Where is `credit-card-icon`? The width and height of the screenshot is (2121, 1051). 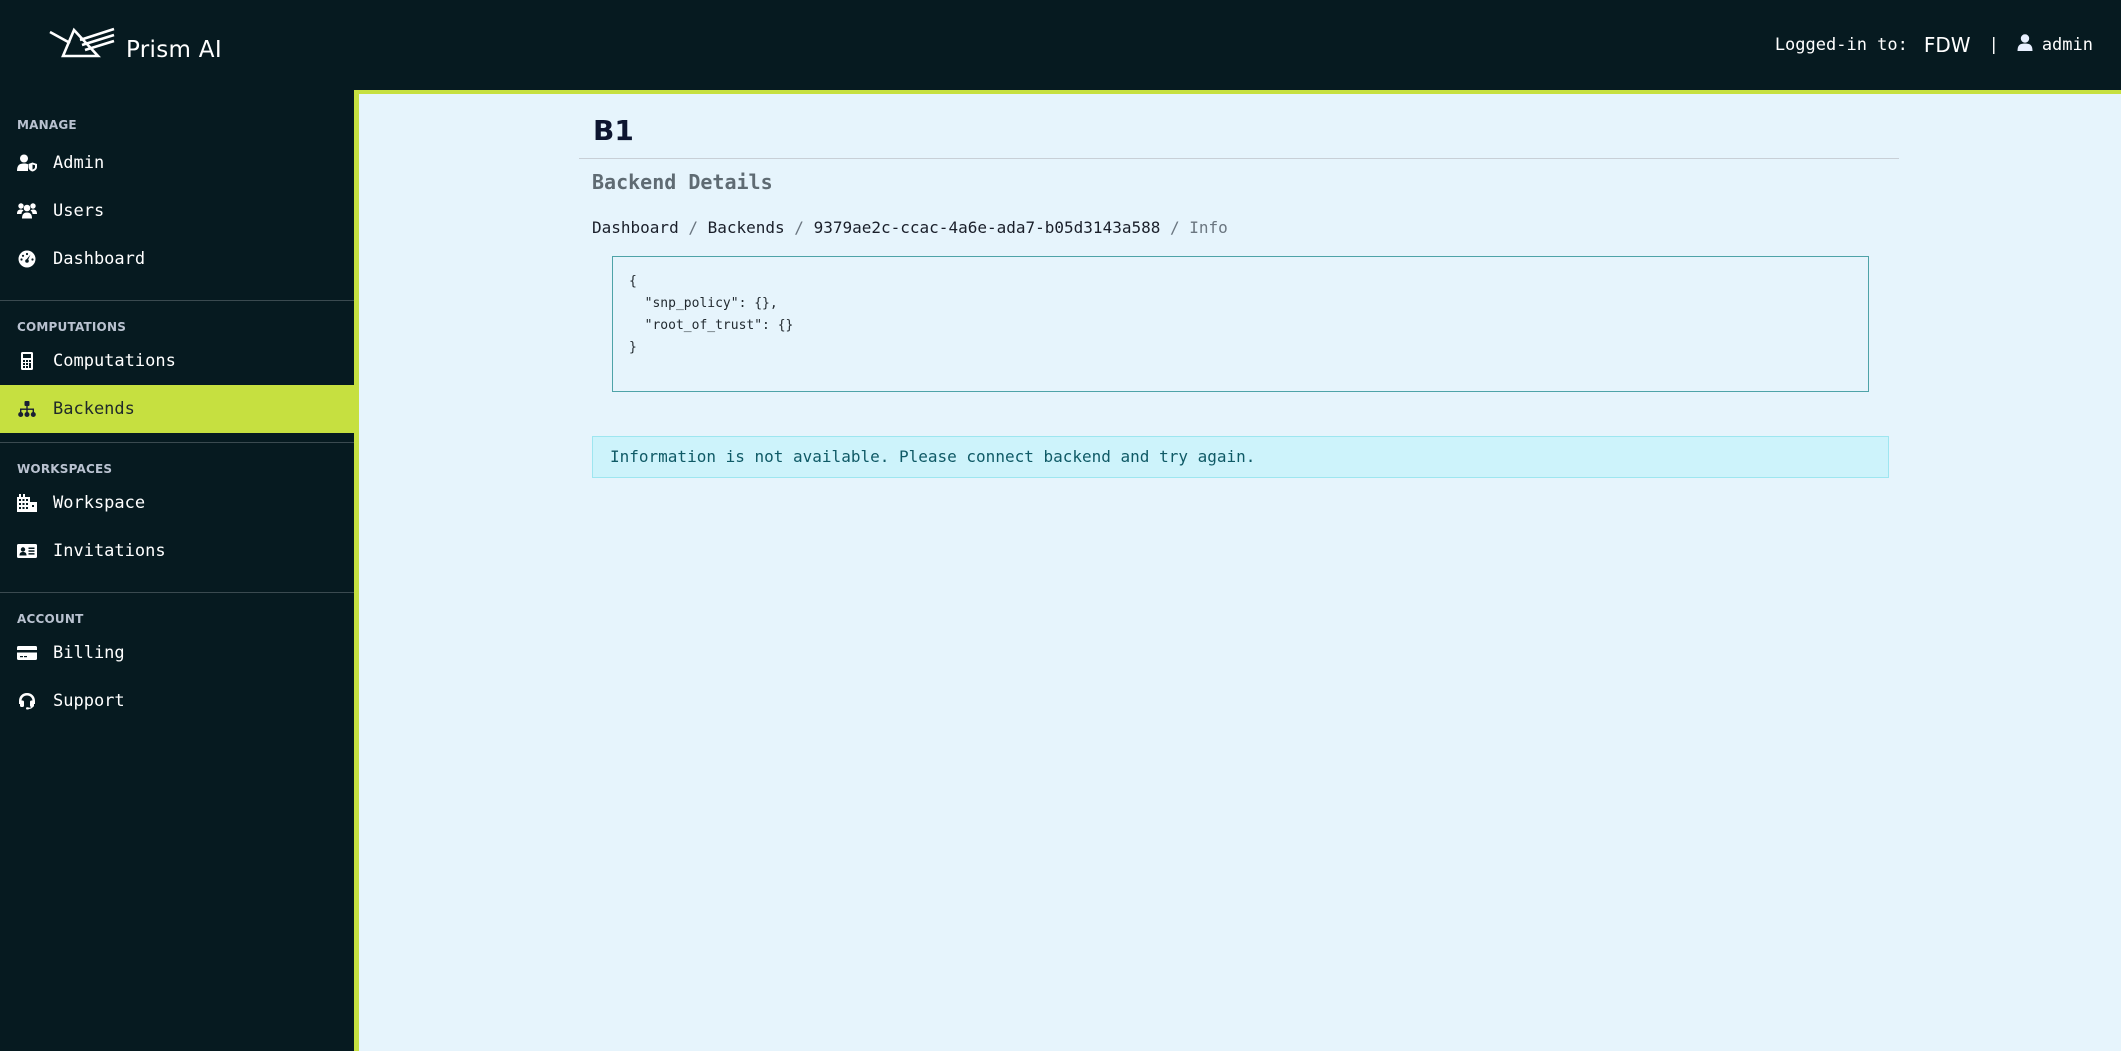
credit-card-icon is located at coordinates (27, 653).